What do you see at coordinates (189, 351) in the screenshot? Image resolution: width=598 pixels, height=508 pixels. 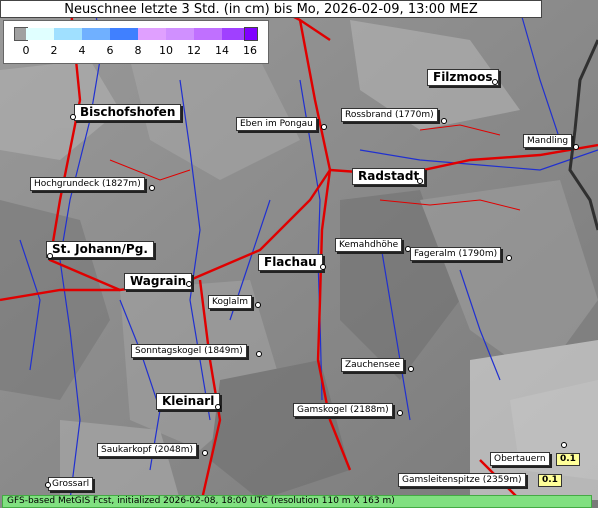 I see `place-label-sonntagskogel: Sonntagskogel (1849m)` at bounding box center [189, 351].